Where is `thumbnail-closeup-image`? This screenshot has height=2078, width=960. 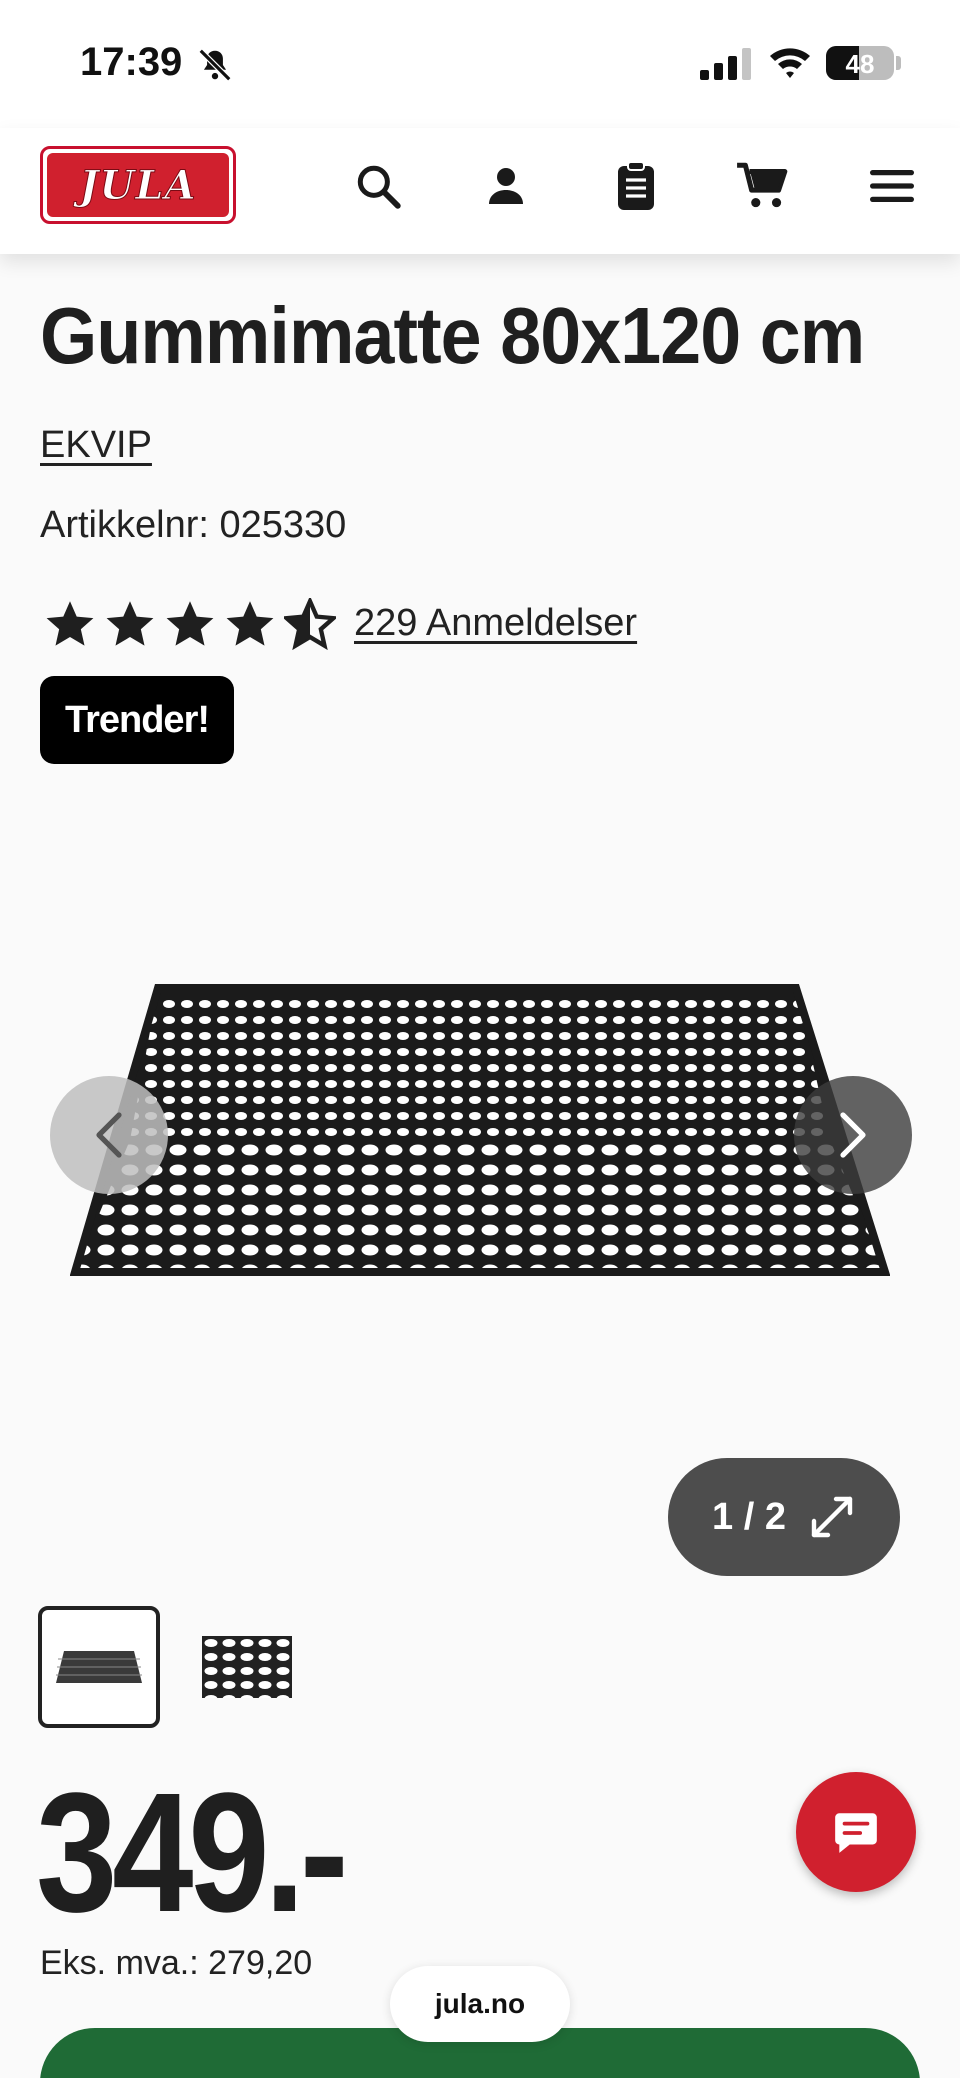
thumbnail-closeup-image is located at coordinates (247, 1667).